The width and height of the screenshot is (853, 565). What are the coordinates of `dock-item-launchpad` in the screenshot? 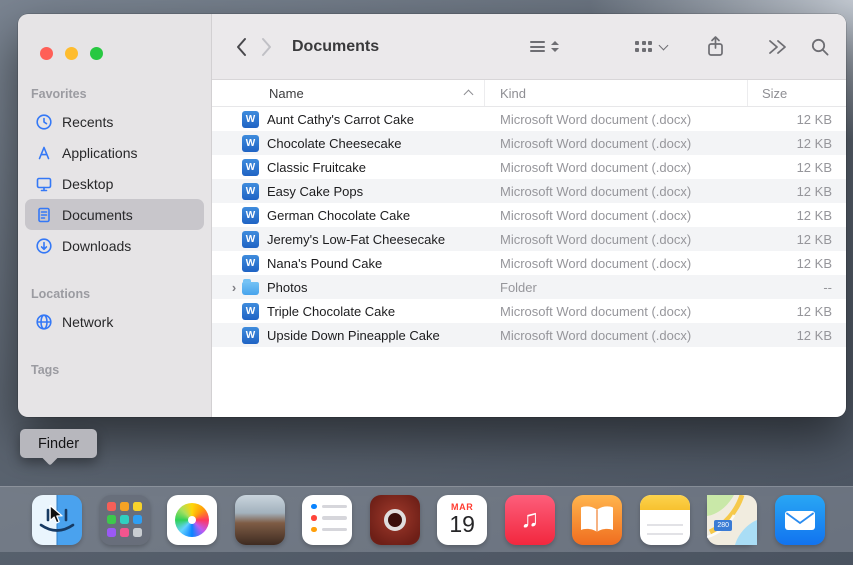 It's located at (124, 519).